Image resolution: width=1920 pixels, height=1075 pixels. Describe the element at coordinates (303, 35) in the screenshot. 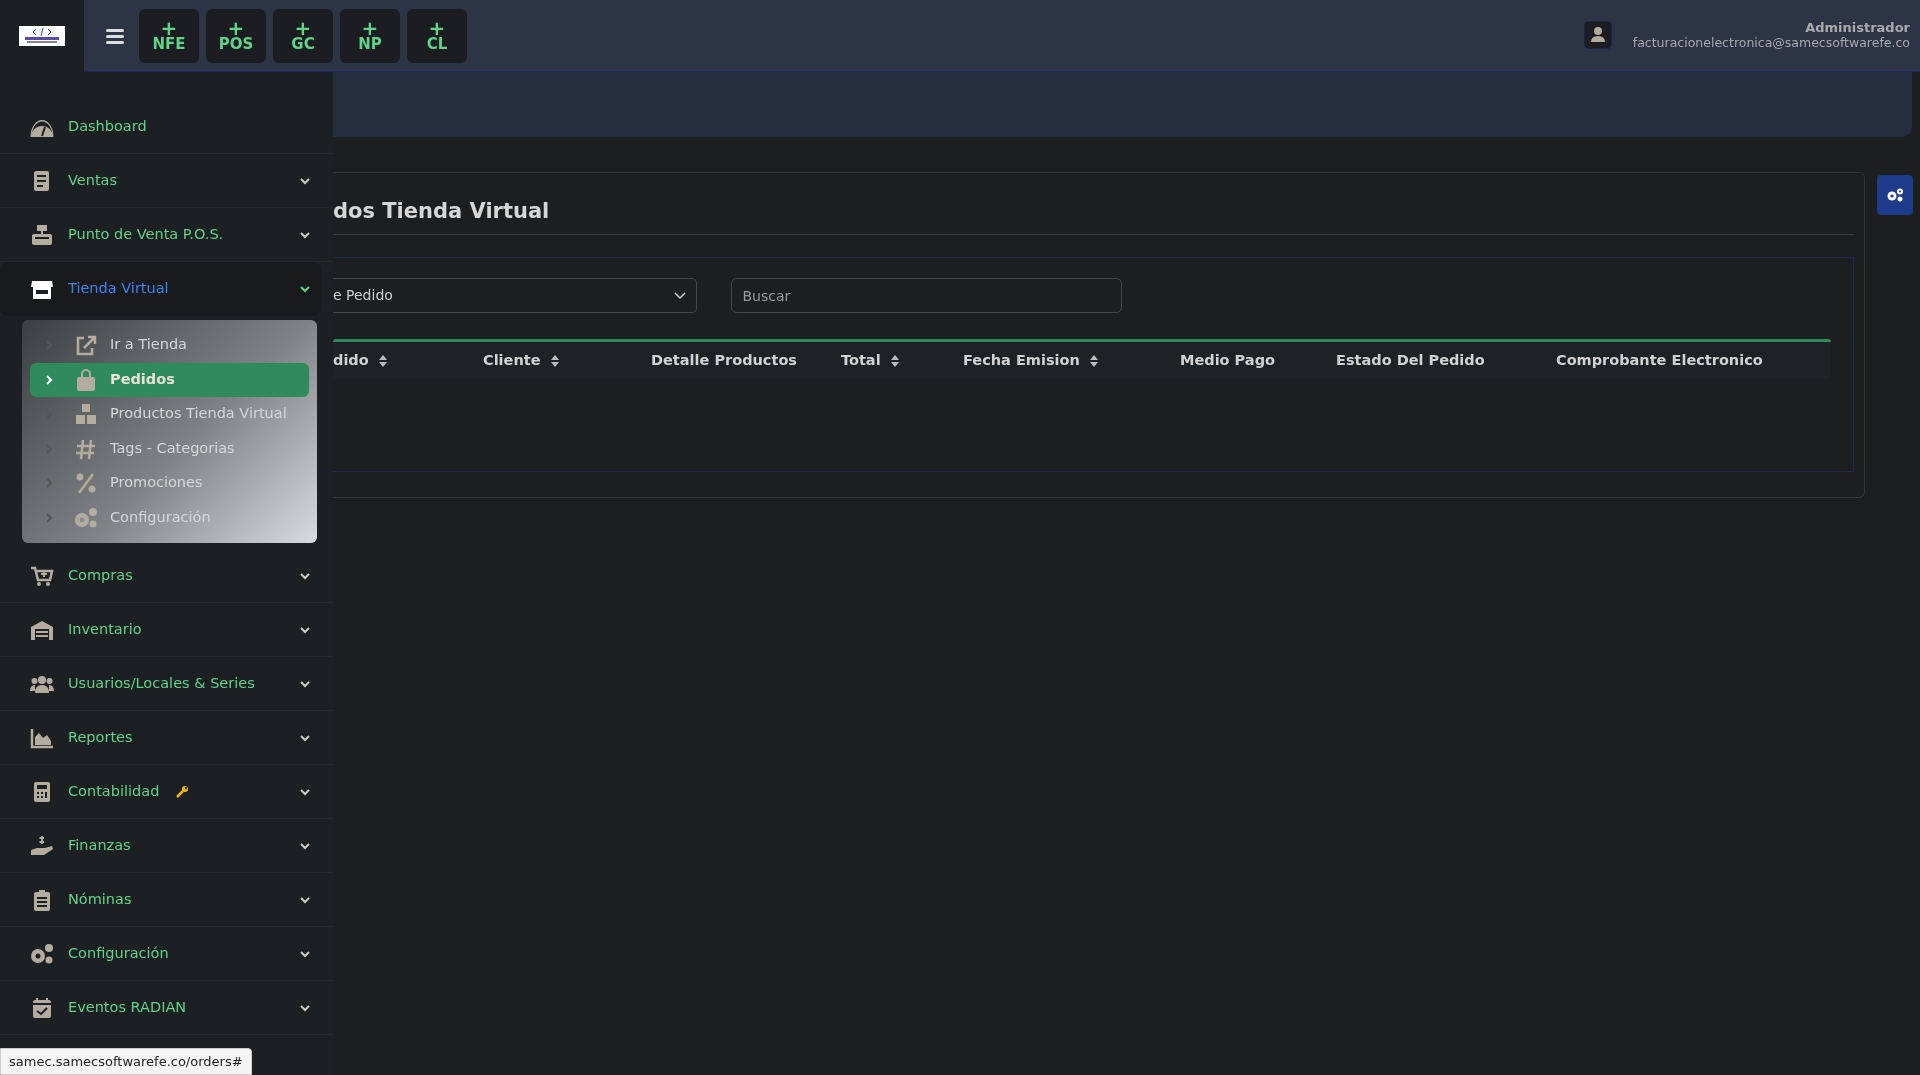

I see `quick-add-button: + GC` at that location.